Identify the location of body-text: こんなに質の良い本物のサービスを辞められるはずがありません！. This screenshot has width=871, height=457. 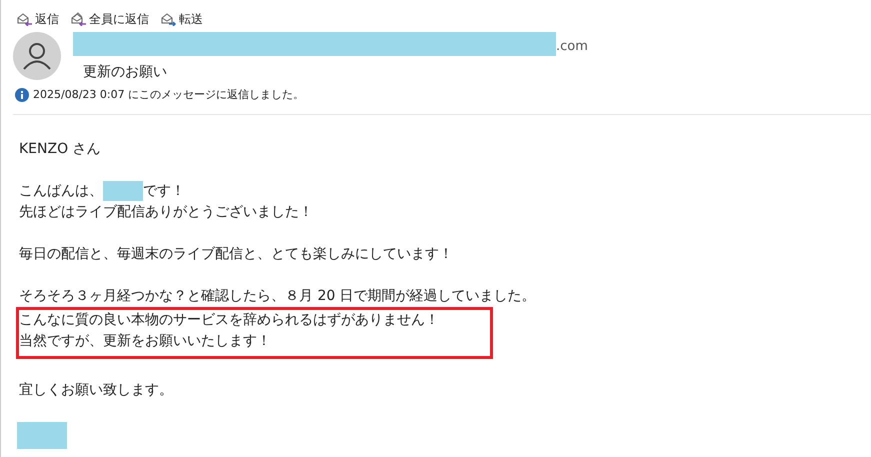
(229, 320).